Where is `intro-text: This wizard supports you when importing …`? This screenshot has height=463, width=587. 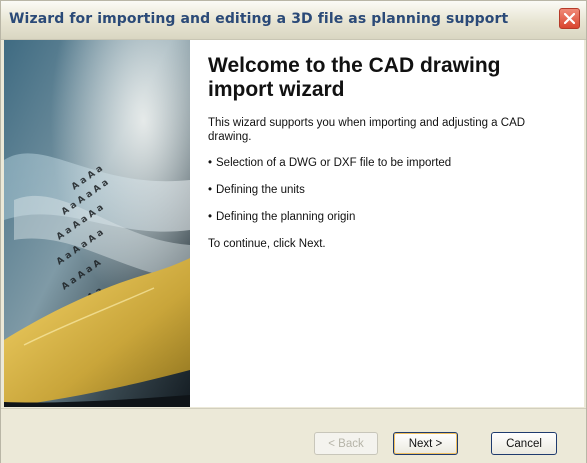 intro-text: This wizard supports you when importing … is located at coordinates (367, 130).